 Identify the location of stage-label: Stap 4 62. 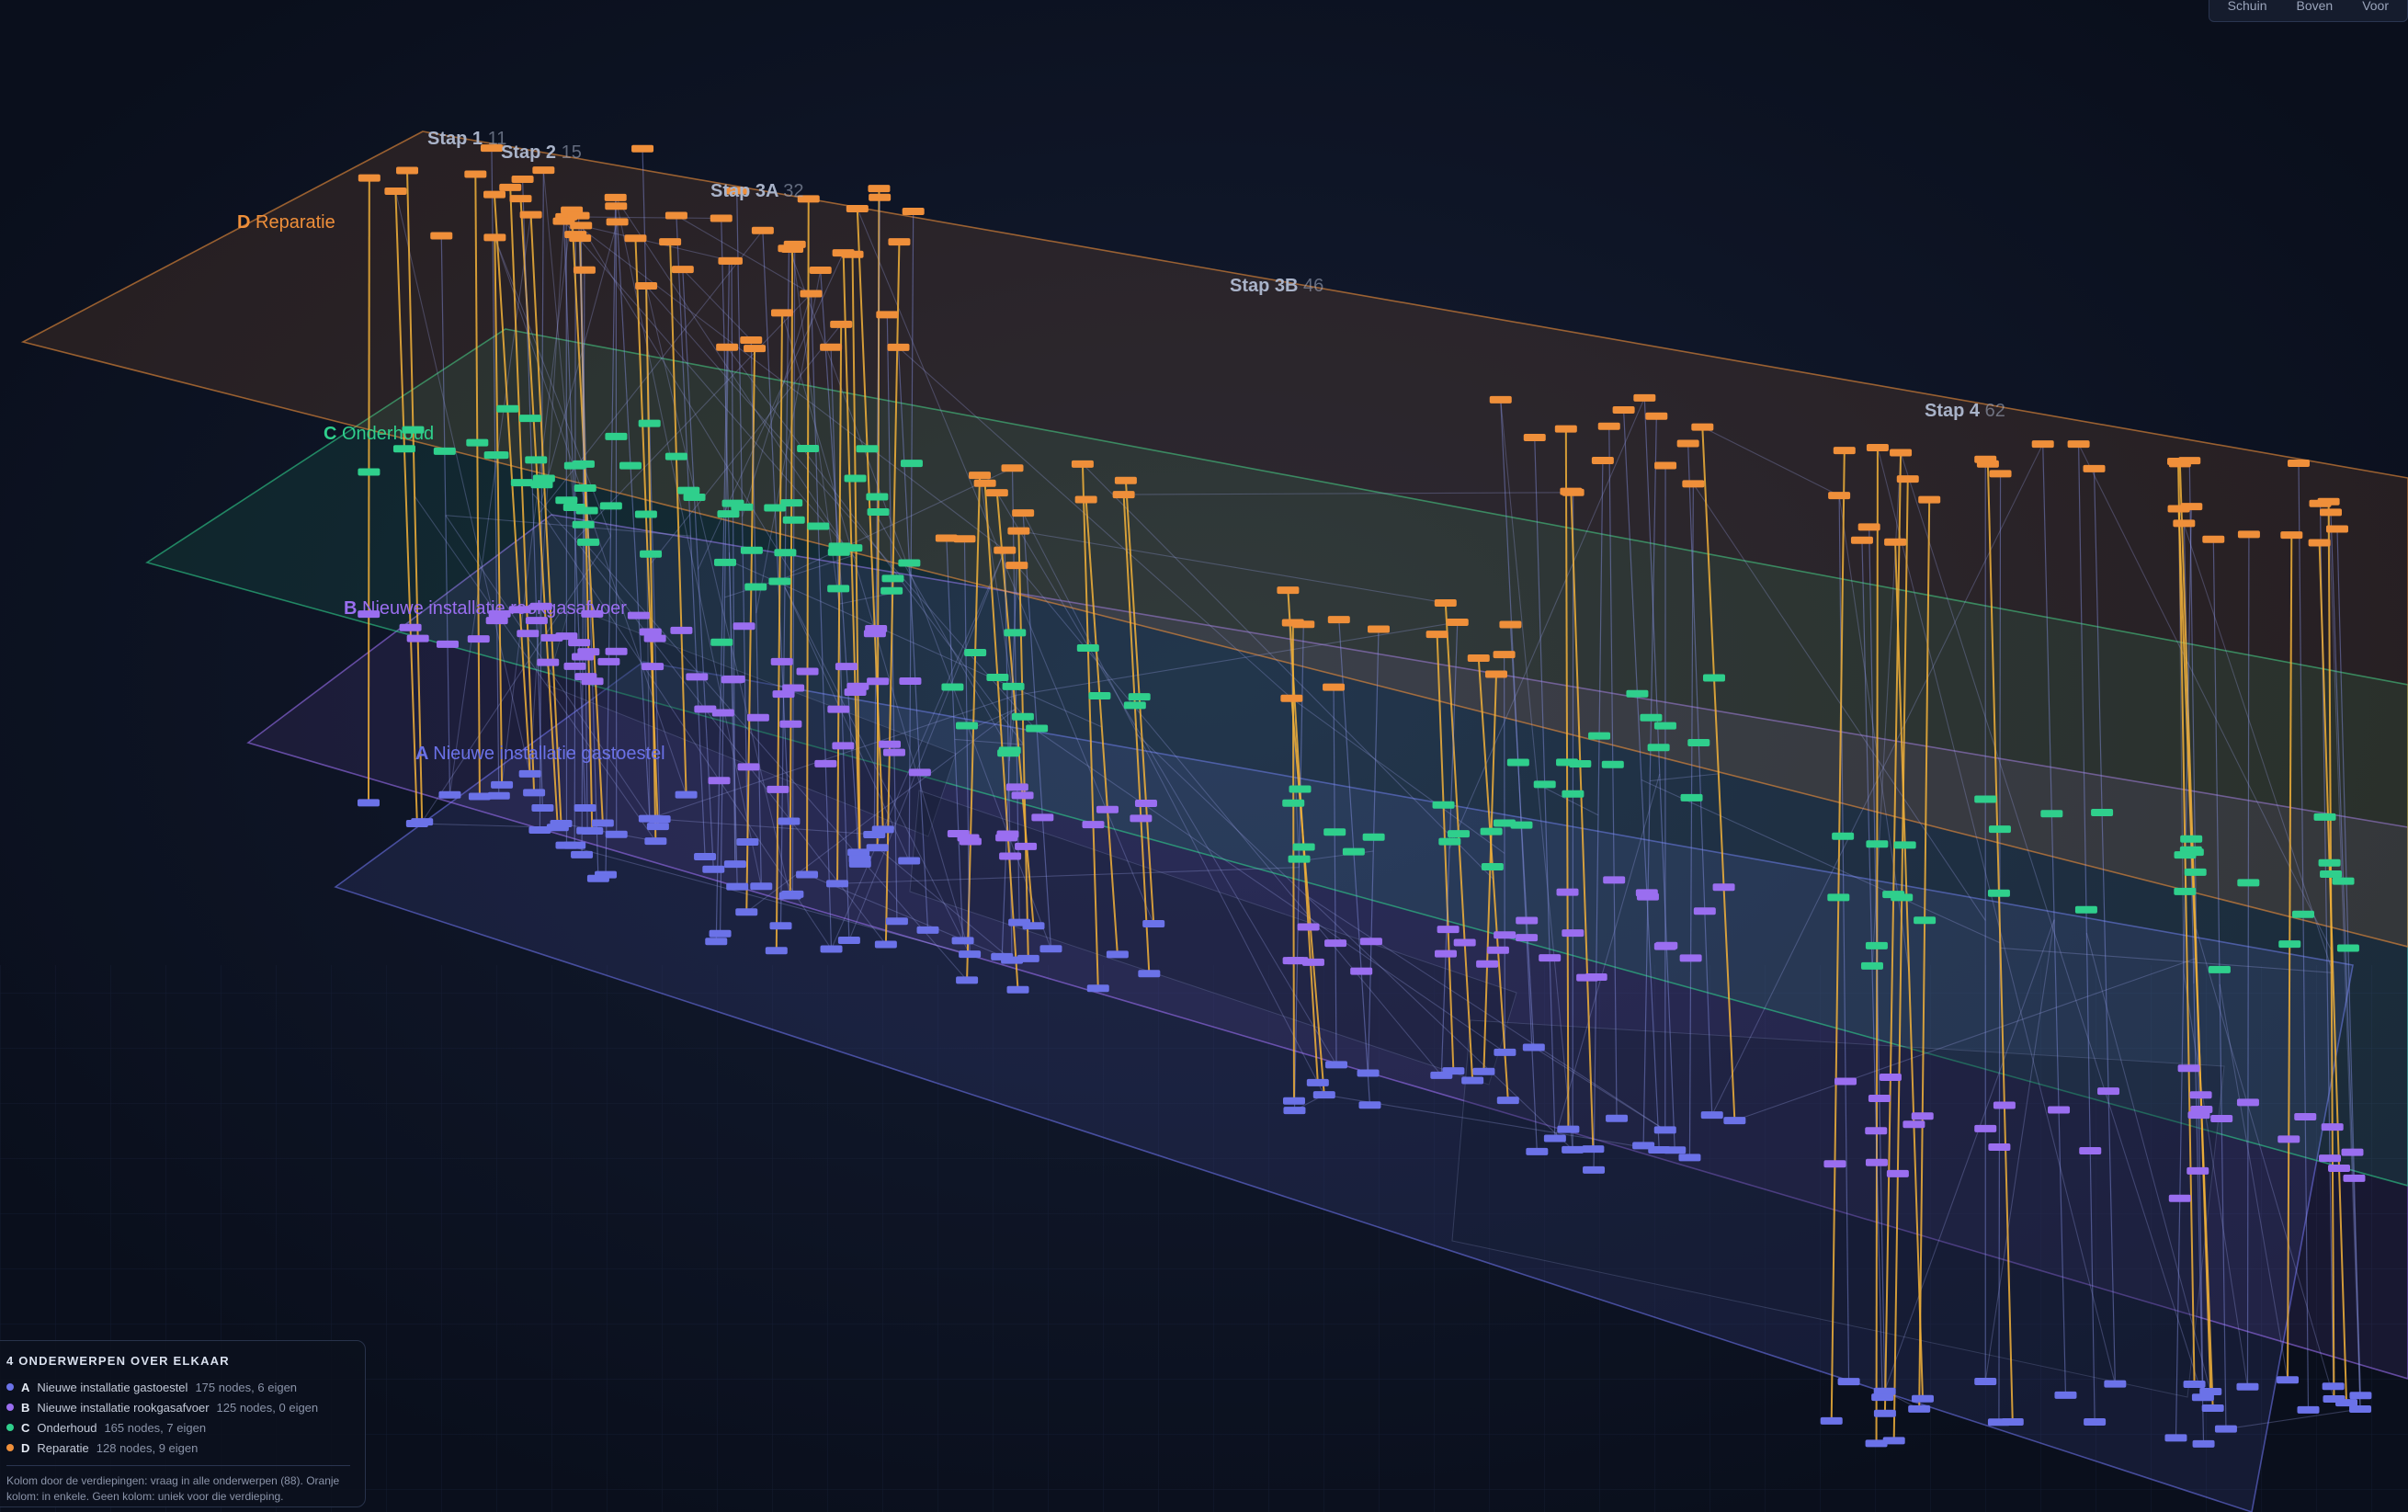
(1965, 411).